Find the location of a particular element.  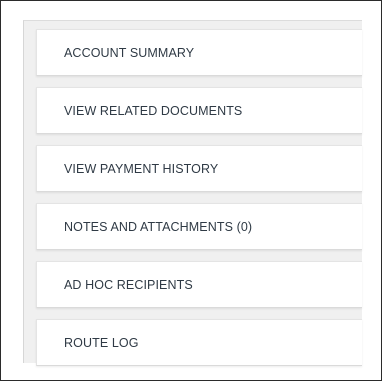

nav-item-label: NOTES AND ATTACHMENTS (0) is located at coordinates (158, 226).